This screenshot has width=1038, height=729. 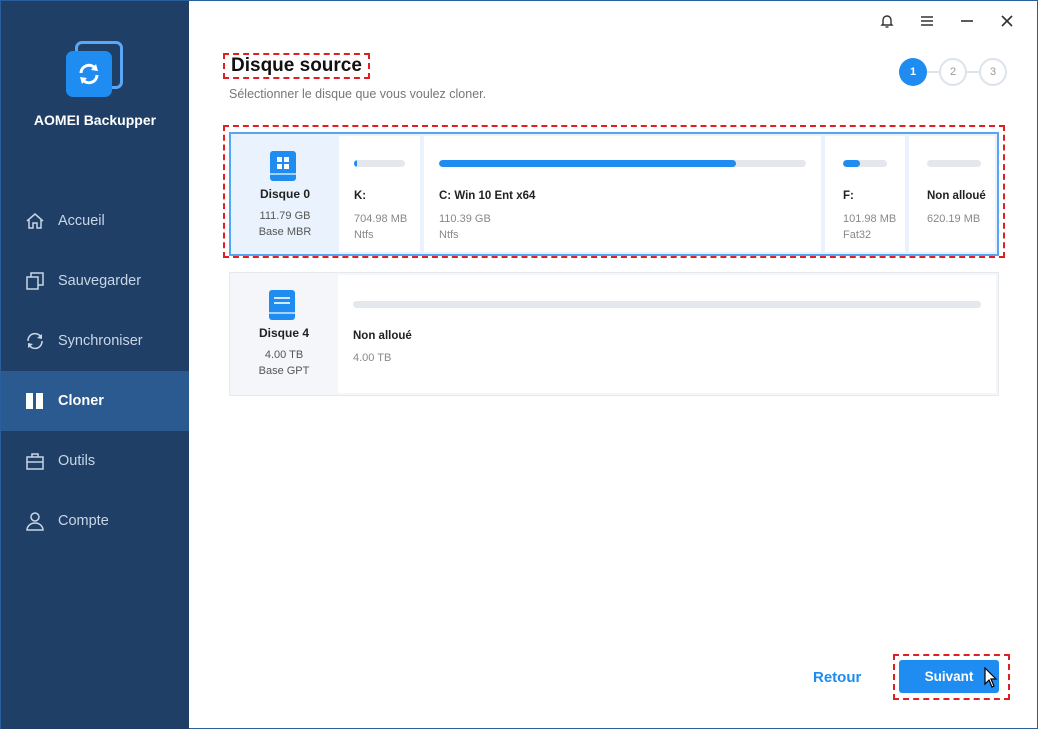 I want to click on step-2: 2, so click(x=953, y=72).